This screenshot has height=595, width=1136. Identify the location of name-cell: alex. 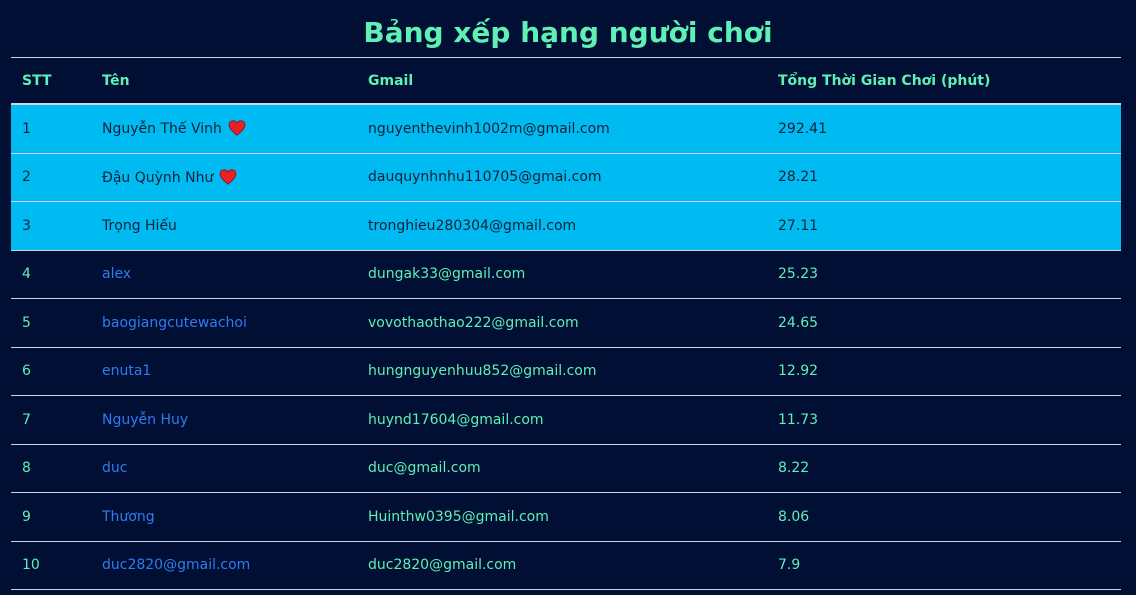
(224, 274).